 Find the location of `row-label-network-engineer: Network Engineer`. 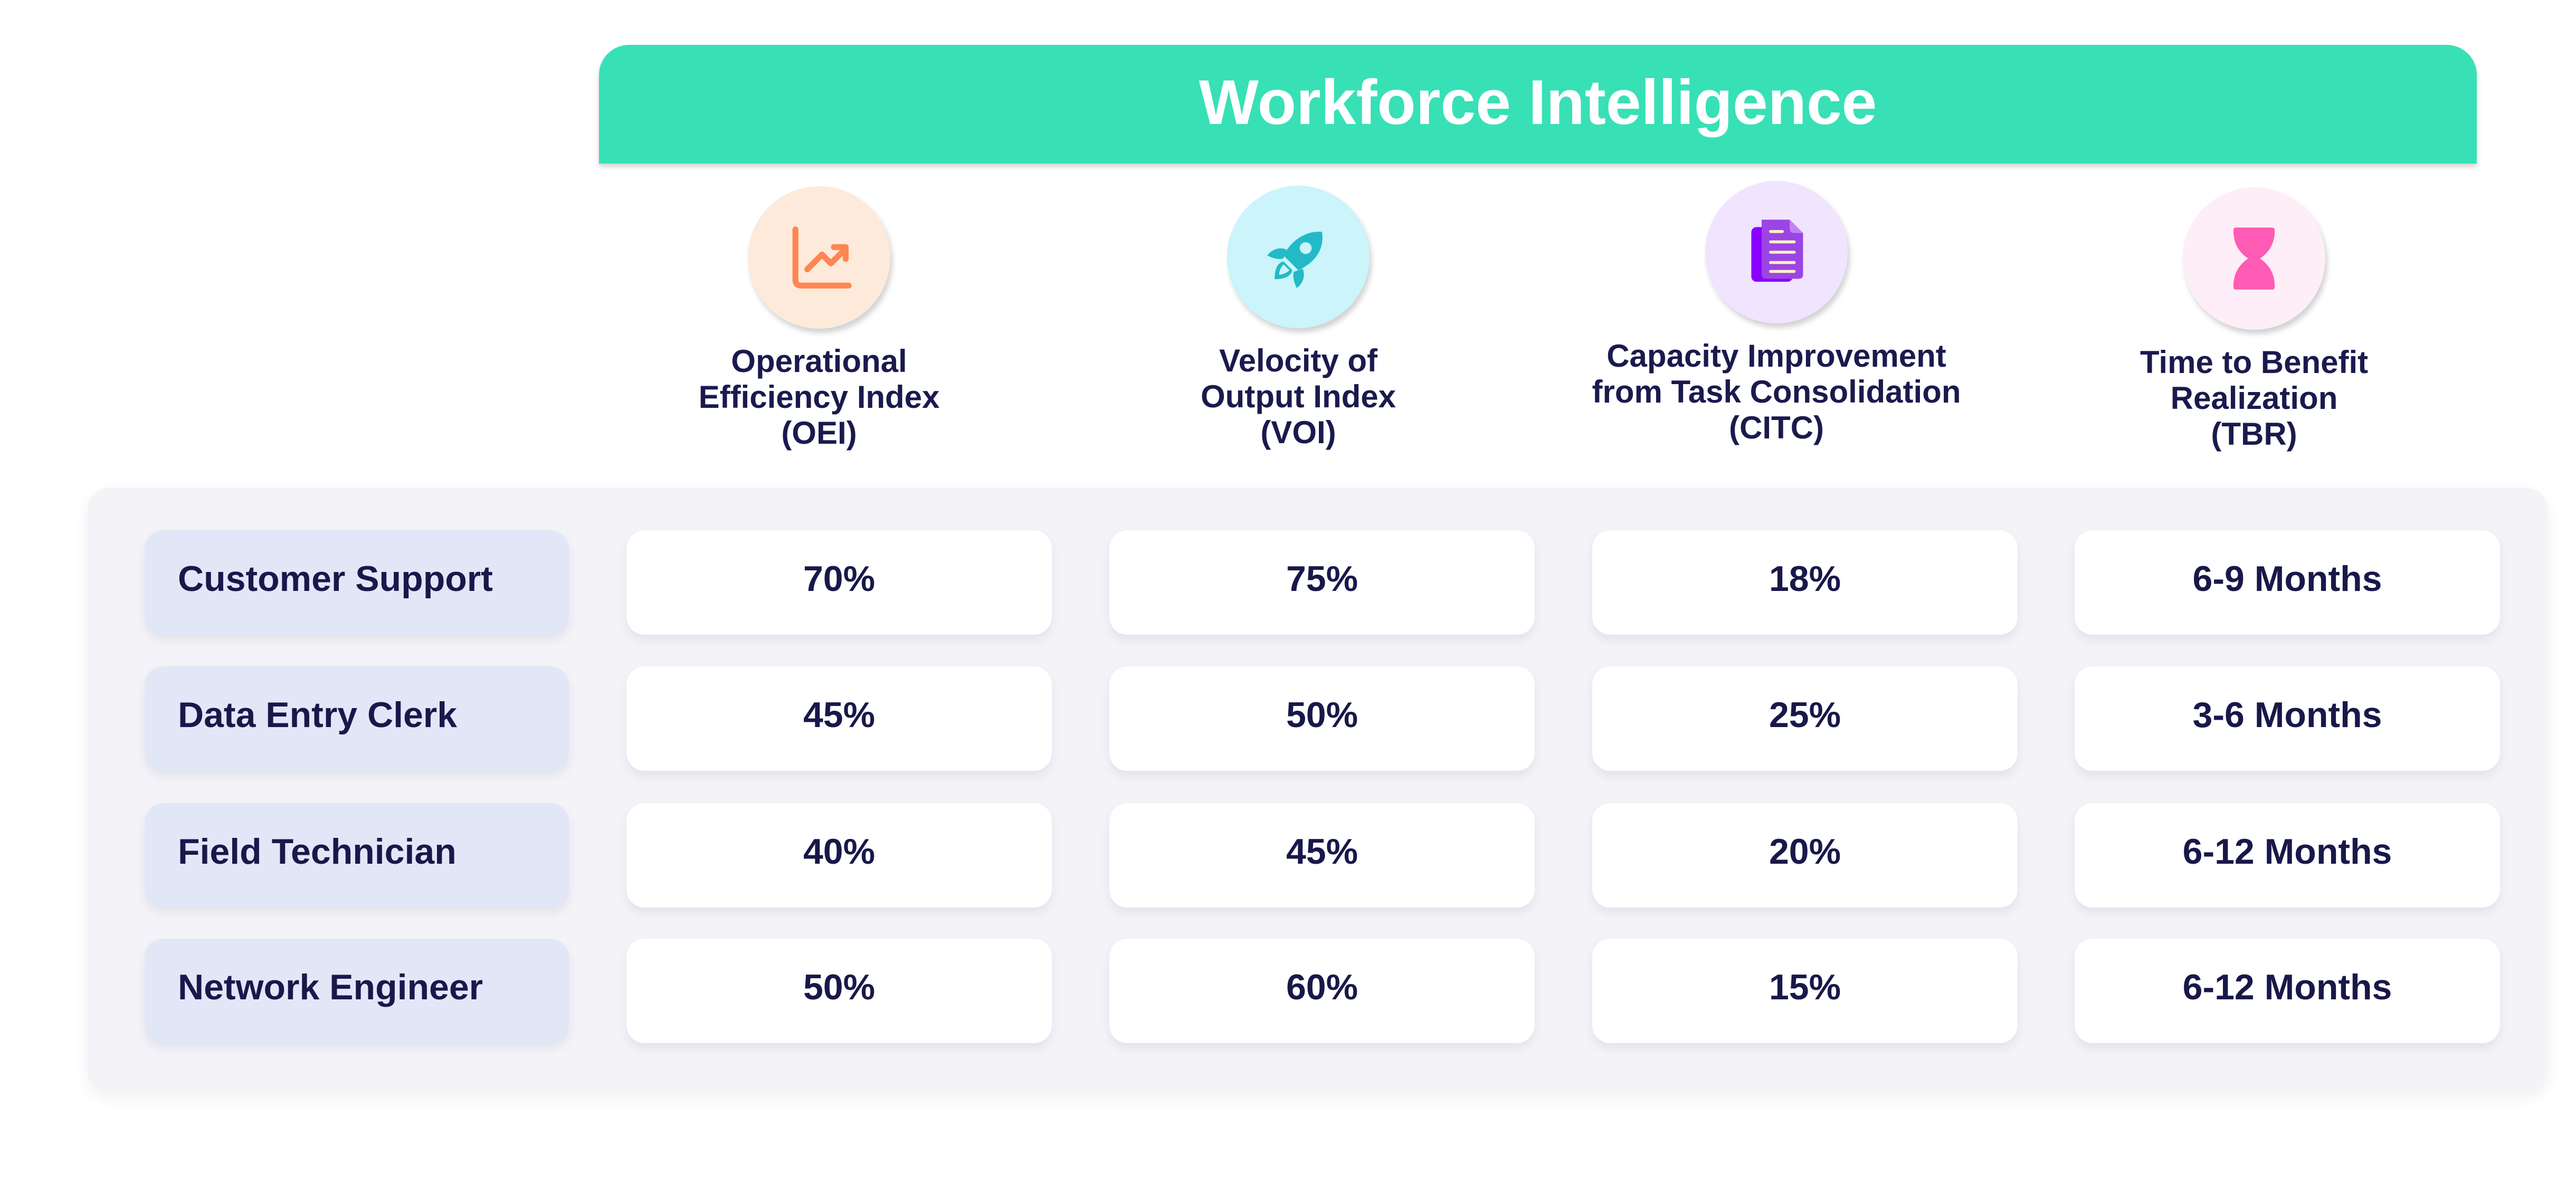

row-label-network-engineer: Network Engineer is located at coordinates (357, 991).